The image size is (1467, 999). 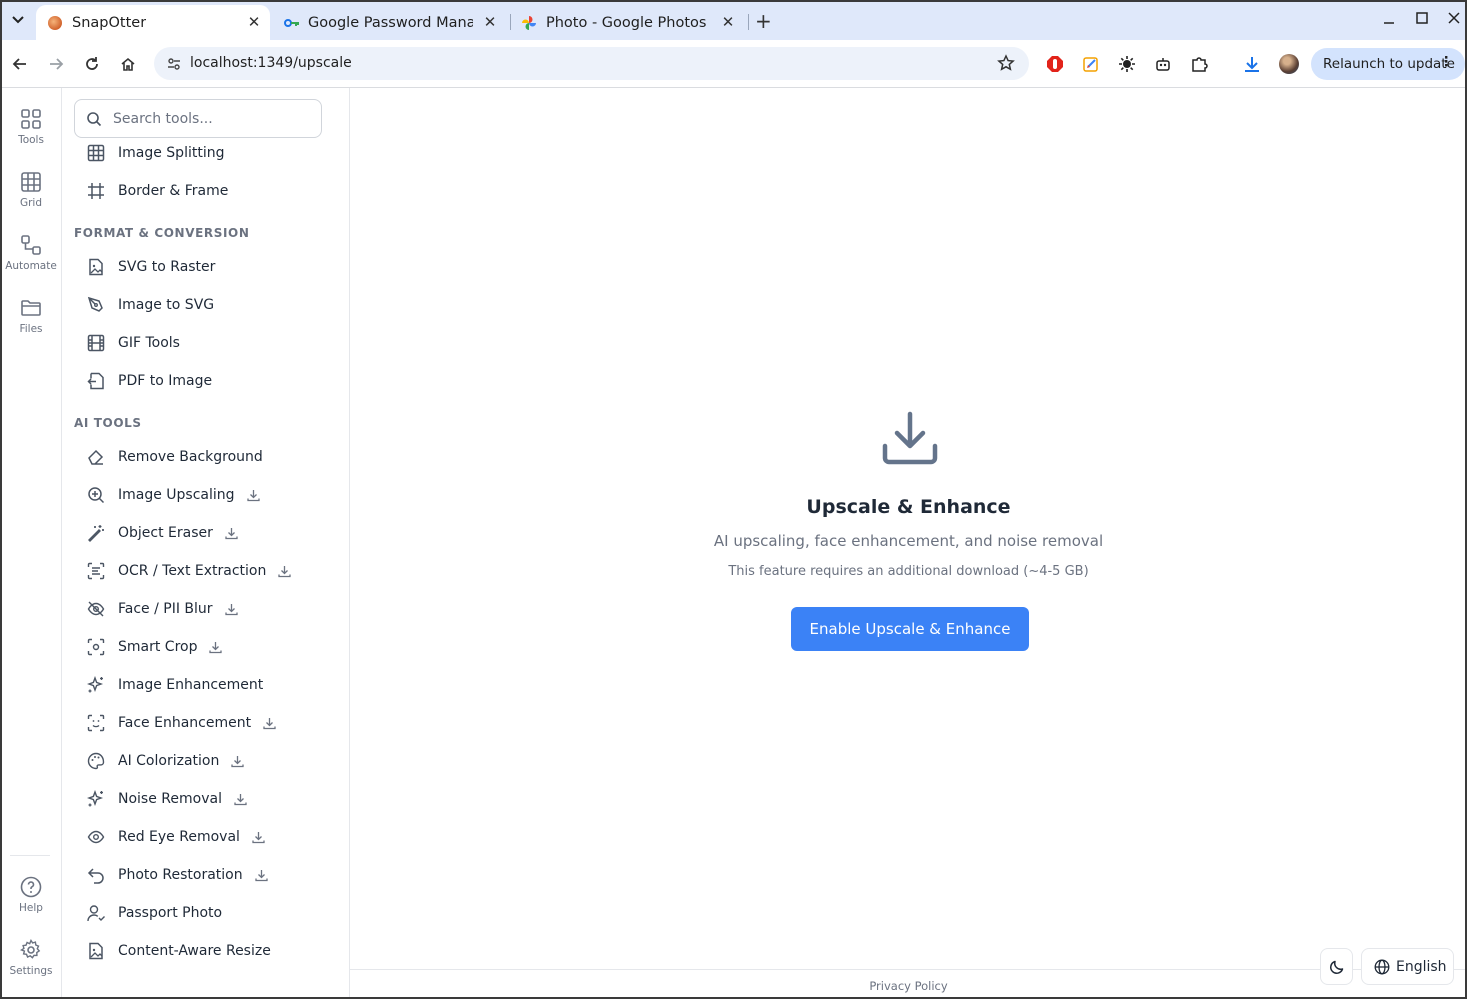 What do you see at coordinates (748, 22) in the screenshot?
I see `tab-separator` at bounding box center [748, 22].